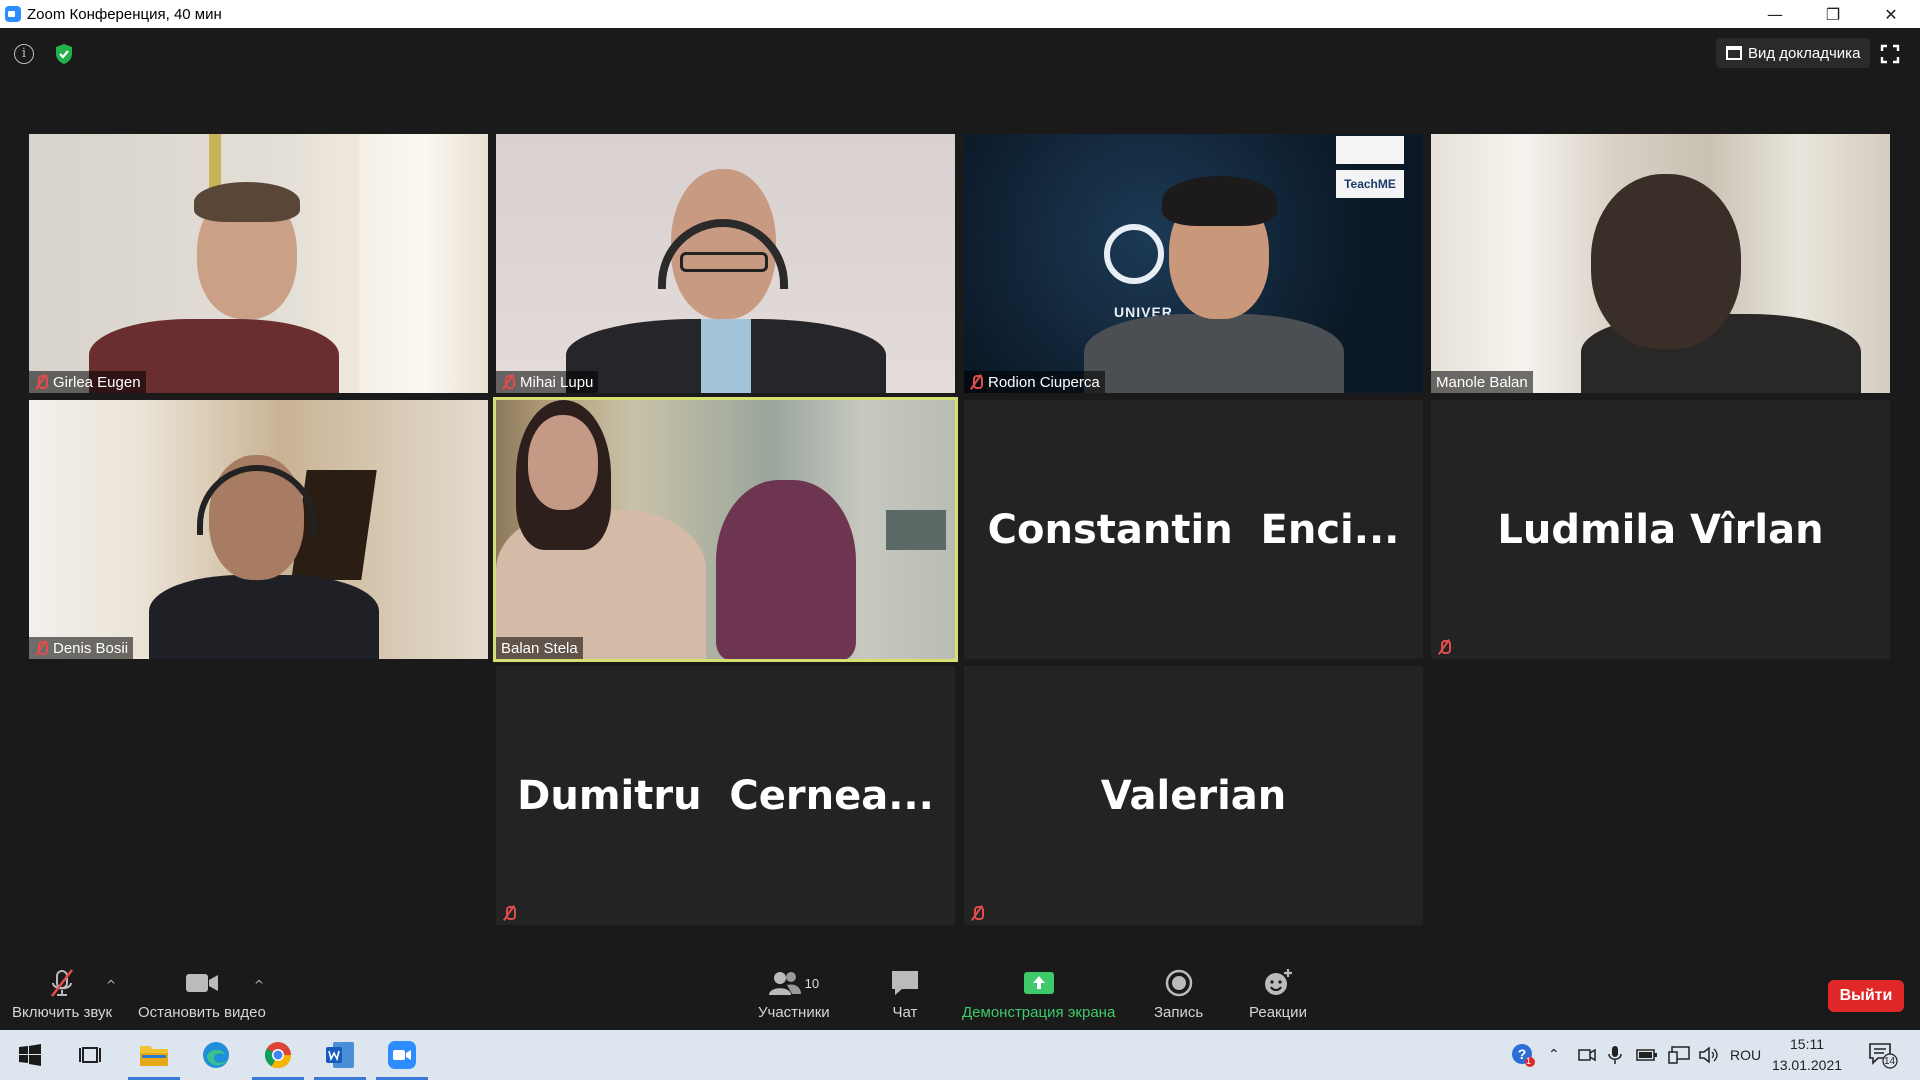  What do you see at coordinates (725, 529) in the screenshot?
I see `video-tile-balan-stela: Balan Stela` at bounding box center [725, 529].